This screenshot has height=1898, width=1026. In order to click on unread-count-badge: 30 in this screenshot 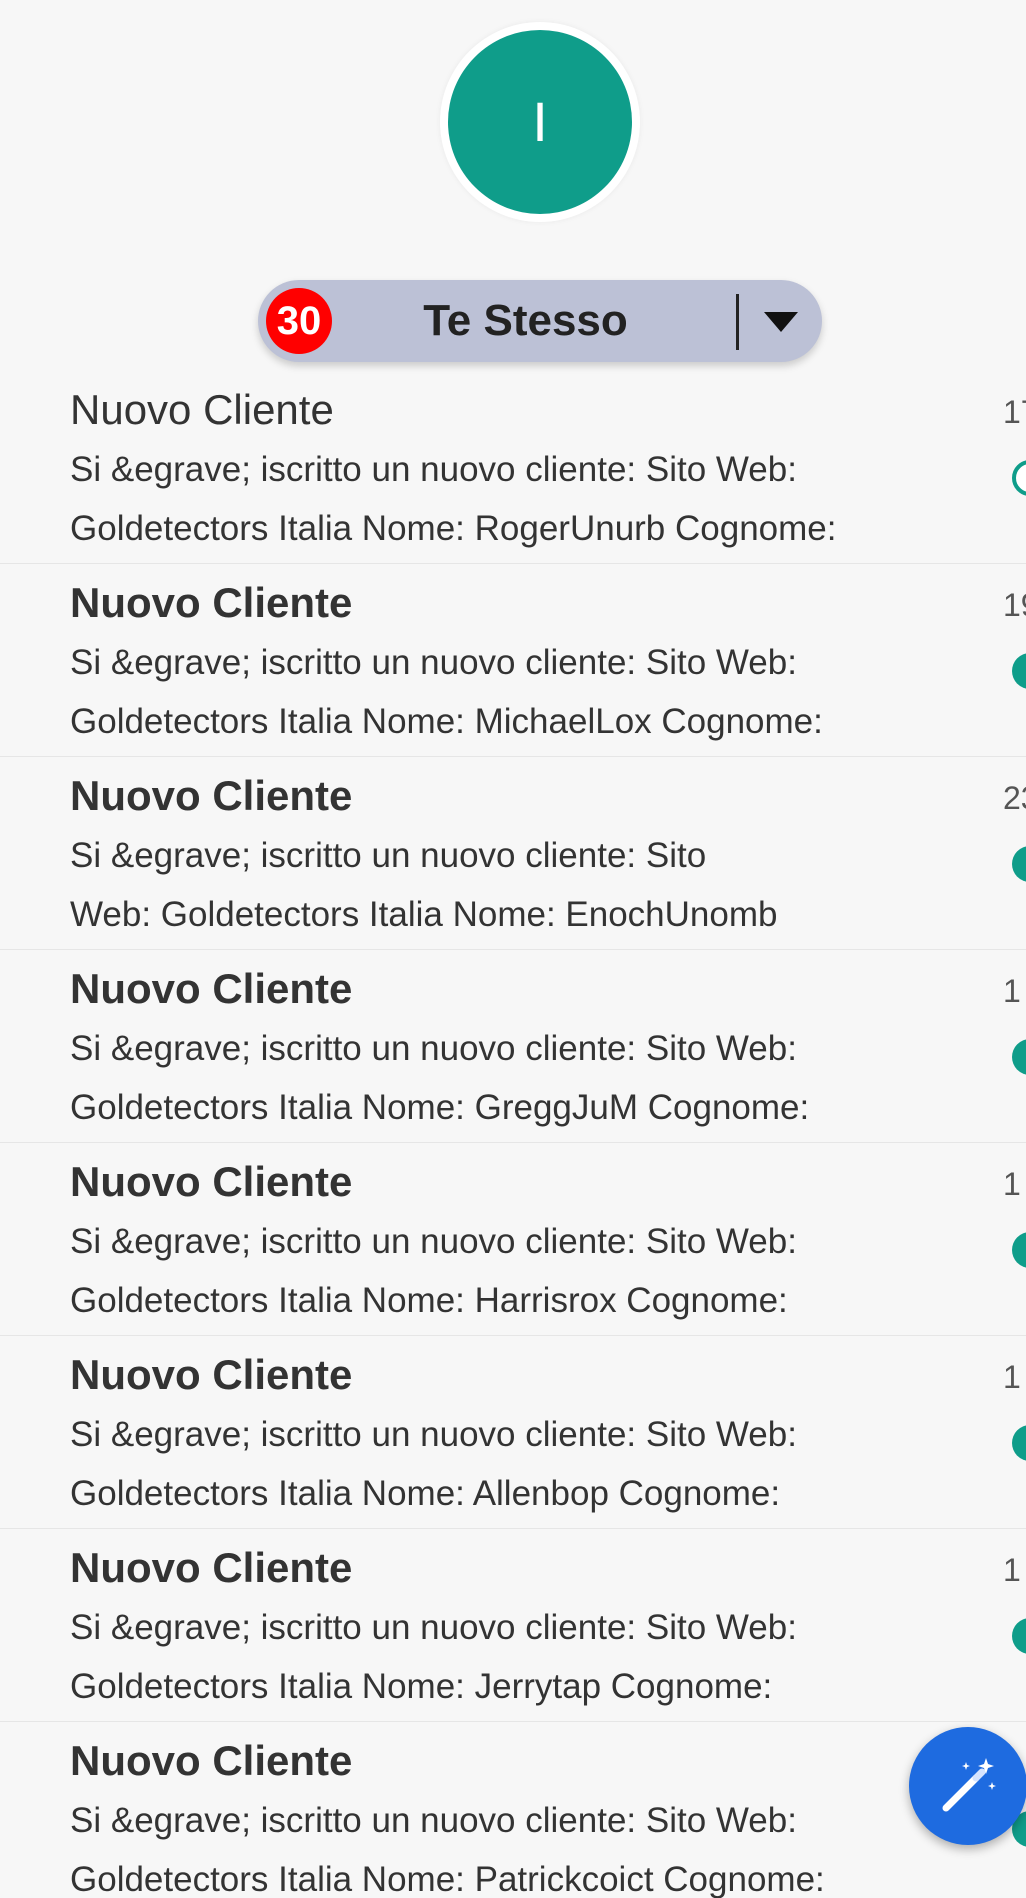, I will do `click(299, 321)`.